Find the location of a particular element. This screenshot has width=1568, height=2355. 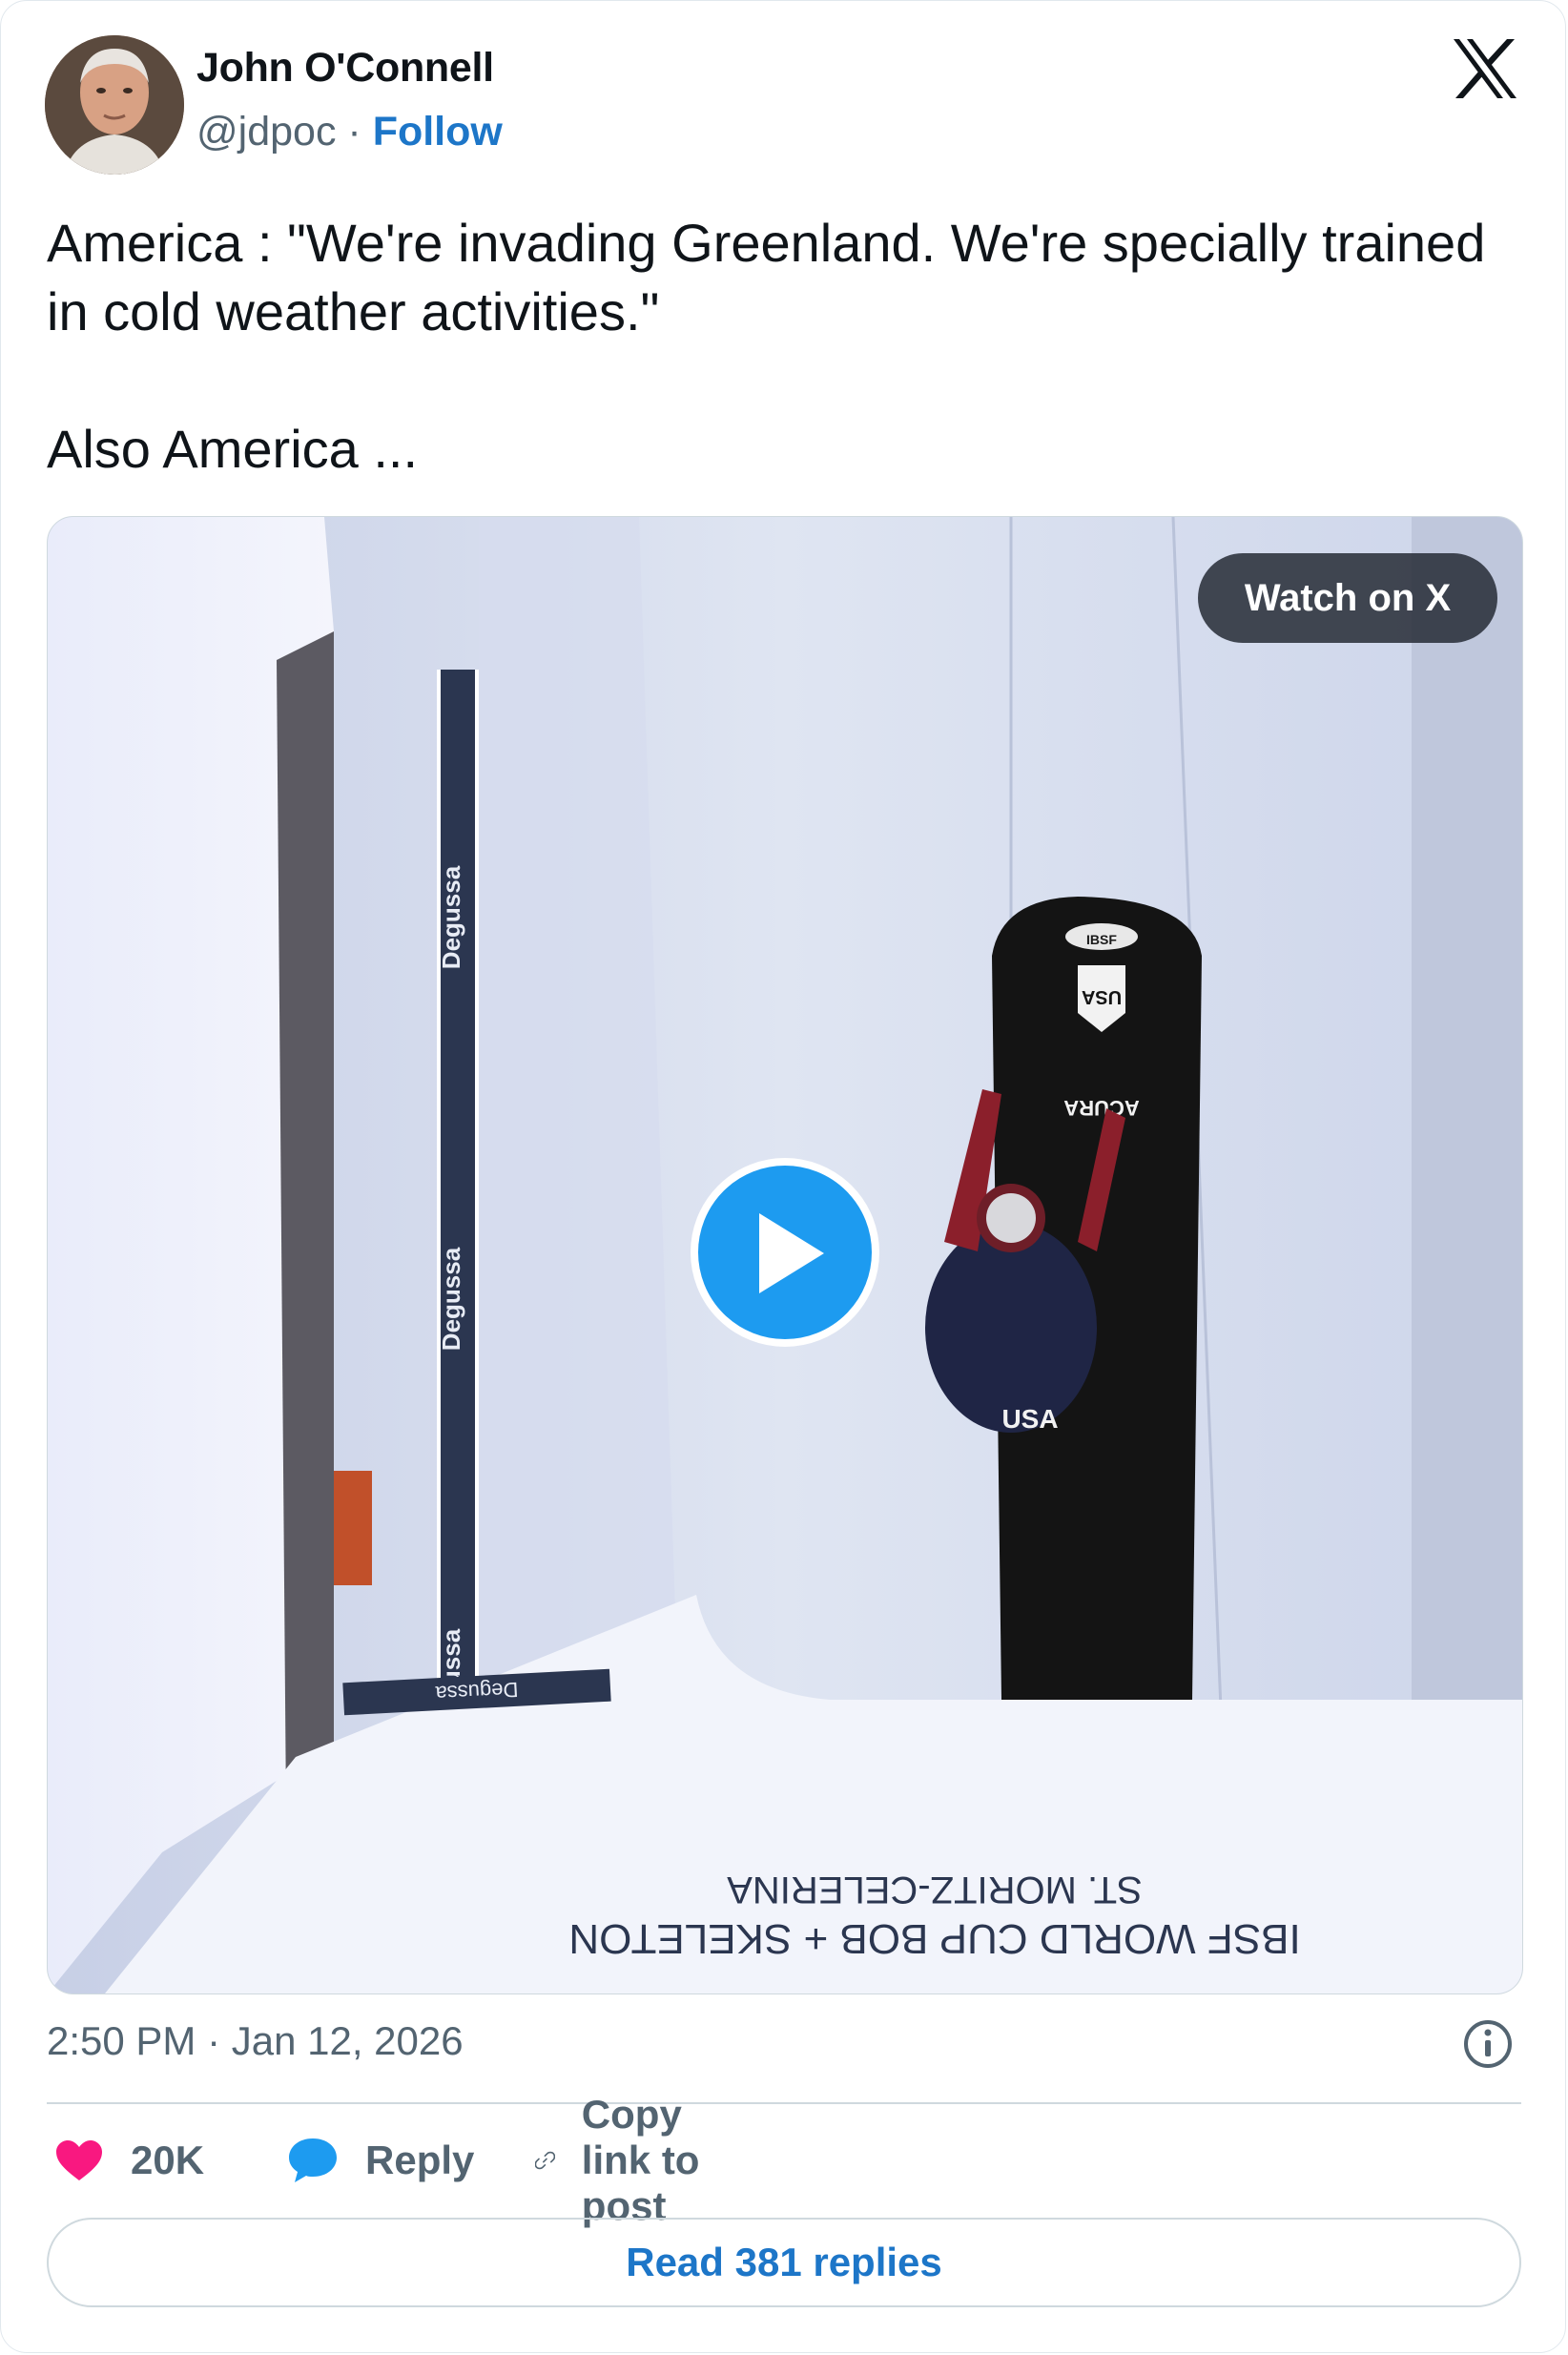

floor-text-line2: ST. MORITZ-CELERINA is located at coordinates (935, 1890).